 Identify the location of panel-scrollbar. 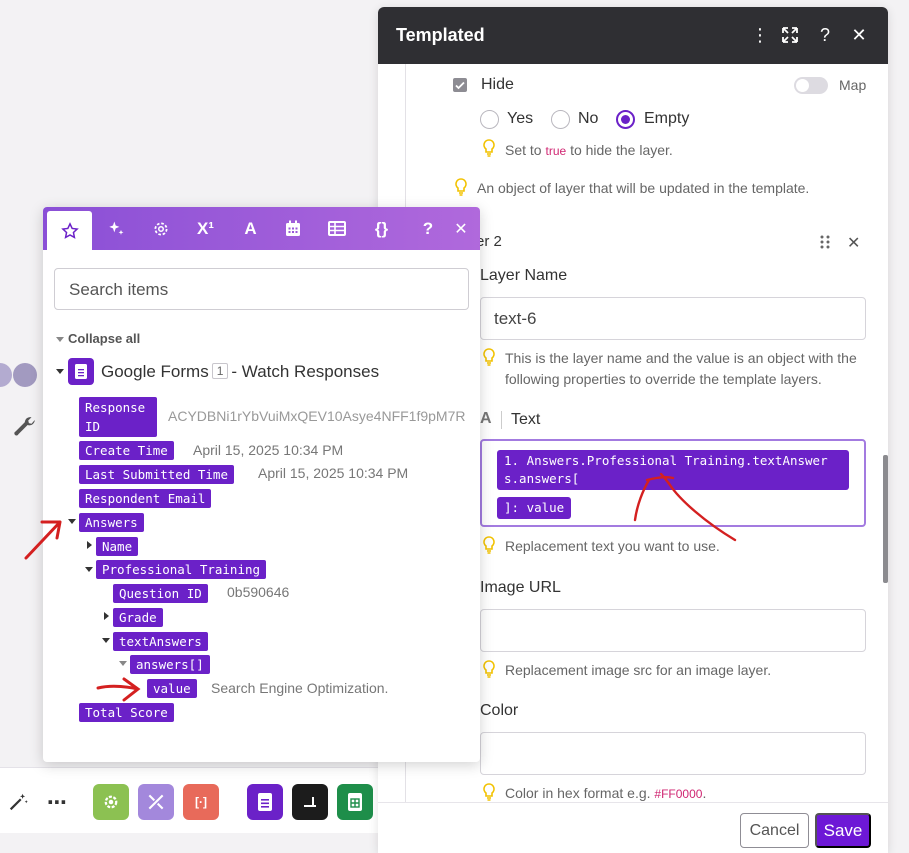
(885, 519).